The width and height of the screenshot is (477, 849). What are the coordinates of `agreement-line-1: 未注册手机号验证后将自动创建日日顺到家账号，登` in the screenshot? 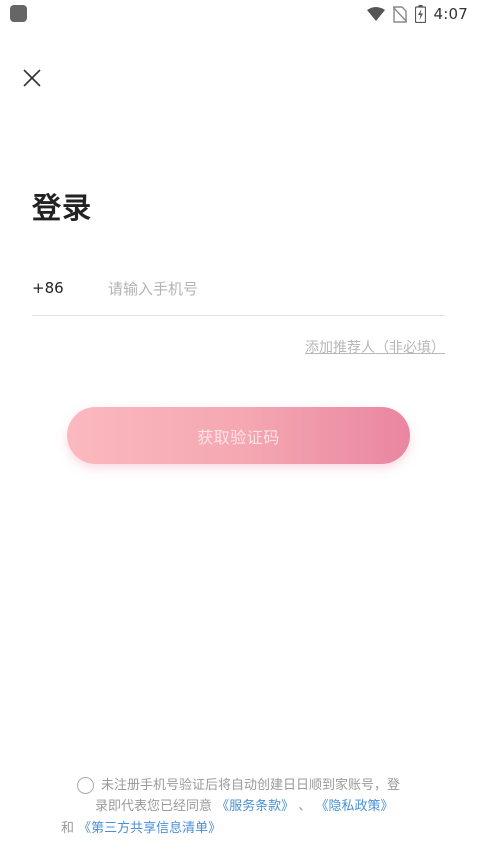 It's located at (250, 785).